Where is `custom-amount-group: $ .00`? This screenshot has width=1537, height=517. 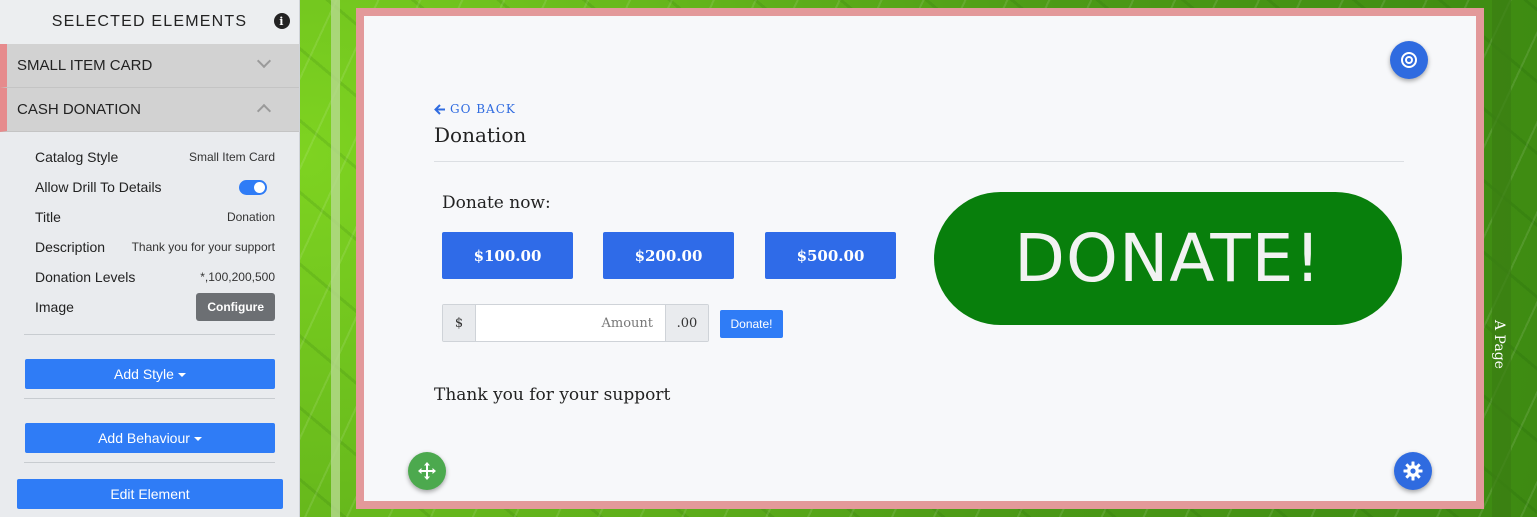 custom-amount-group: $ .00 is located at coordinates (575, 323).